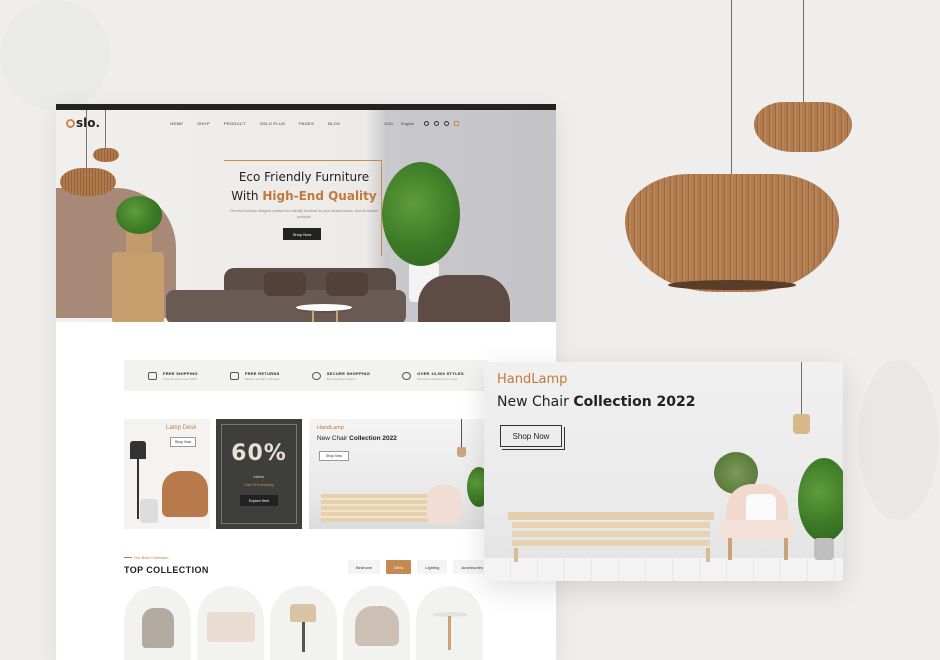  I want to click on chair, so click(444, 504).